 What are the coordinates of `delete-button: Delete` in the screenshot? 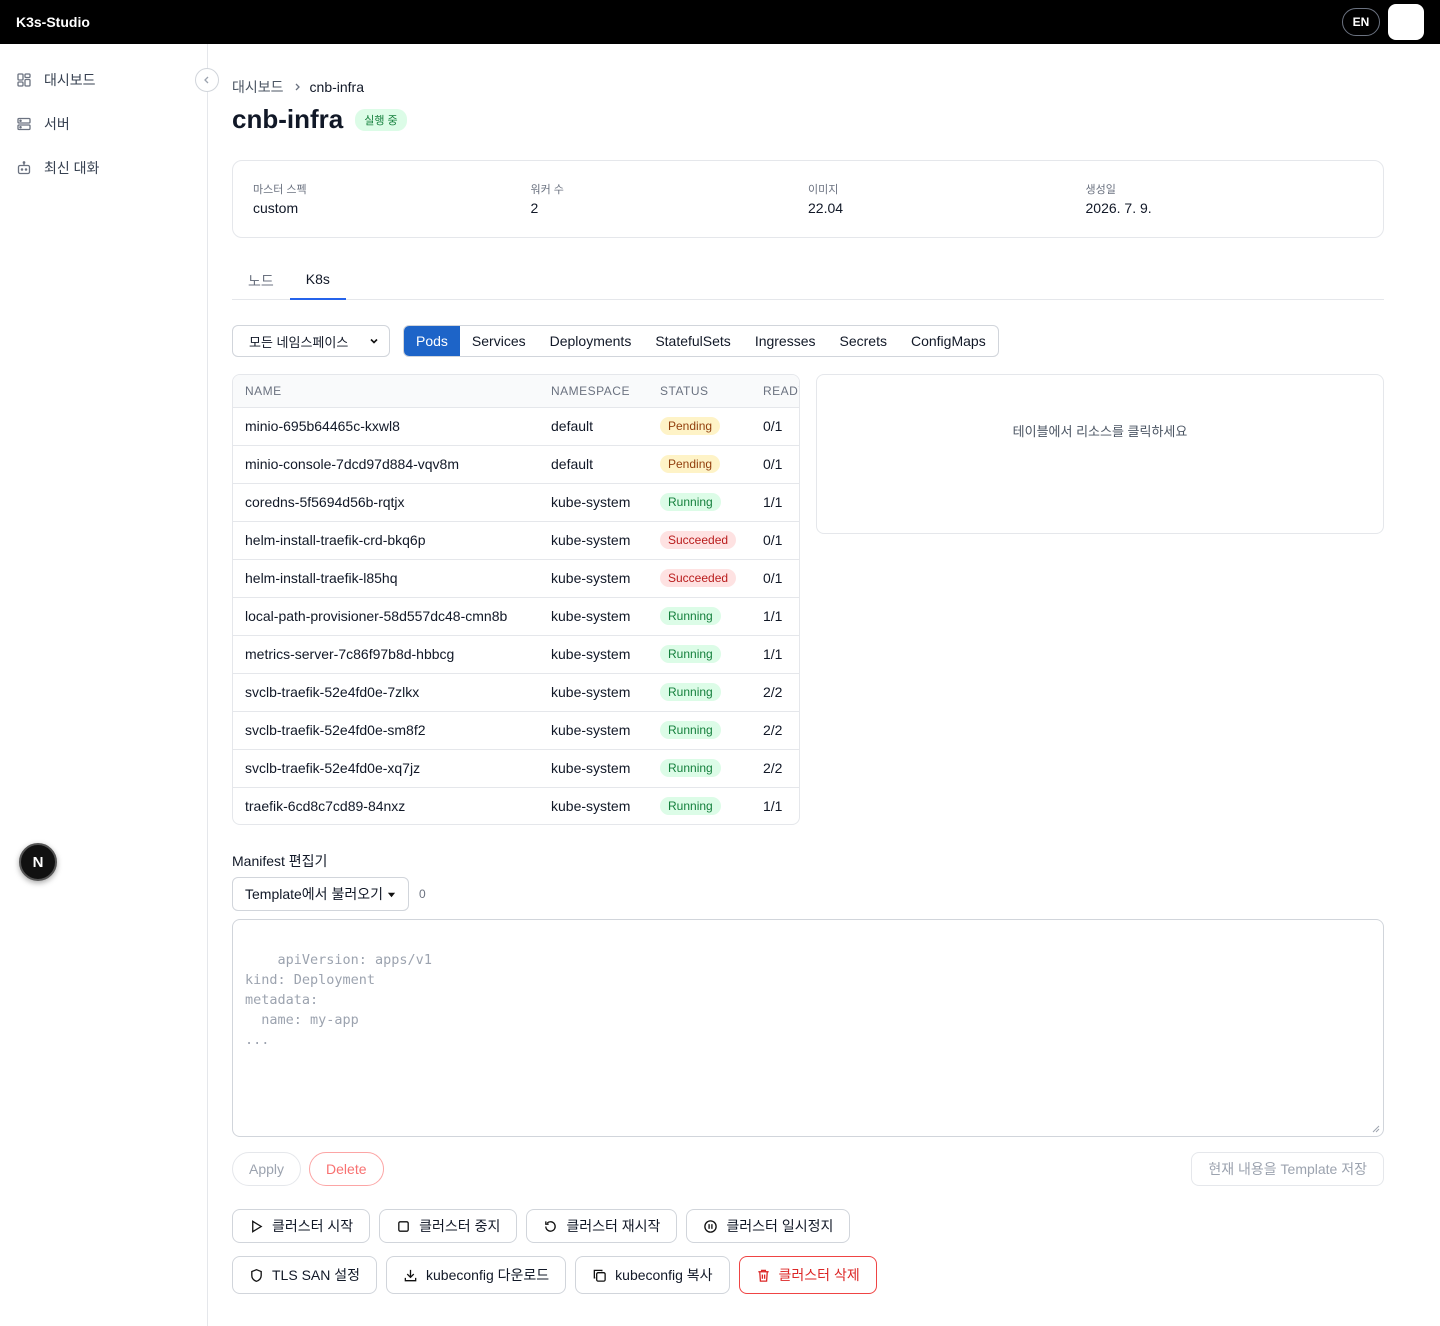 It's located at (346, 1169).